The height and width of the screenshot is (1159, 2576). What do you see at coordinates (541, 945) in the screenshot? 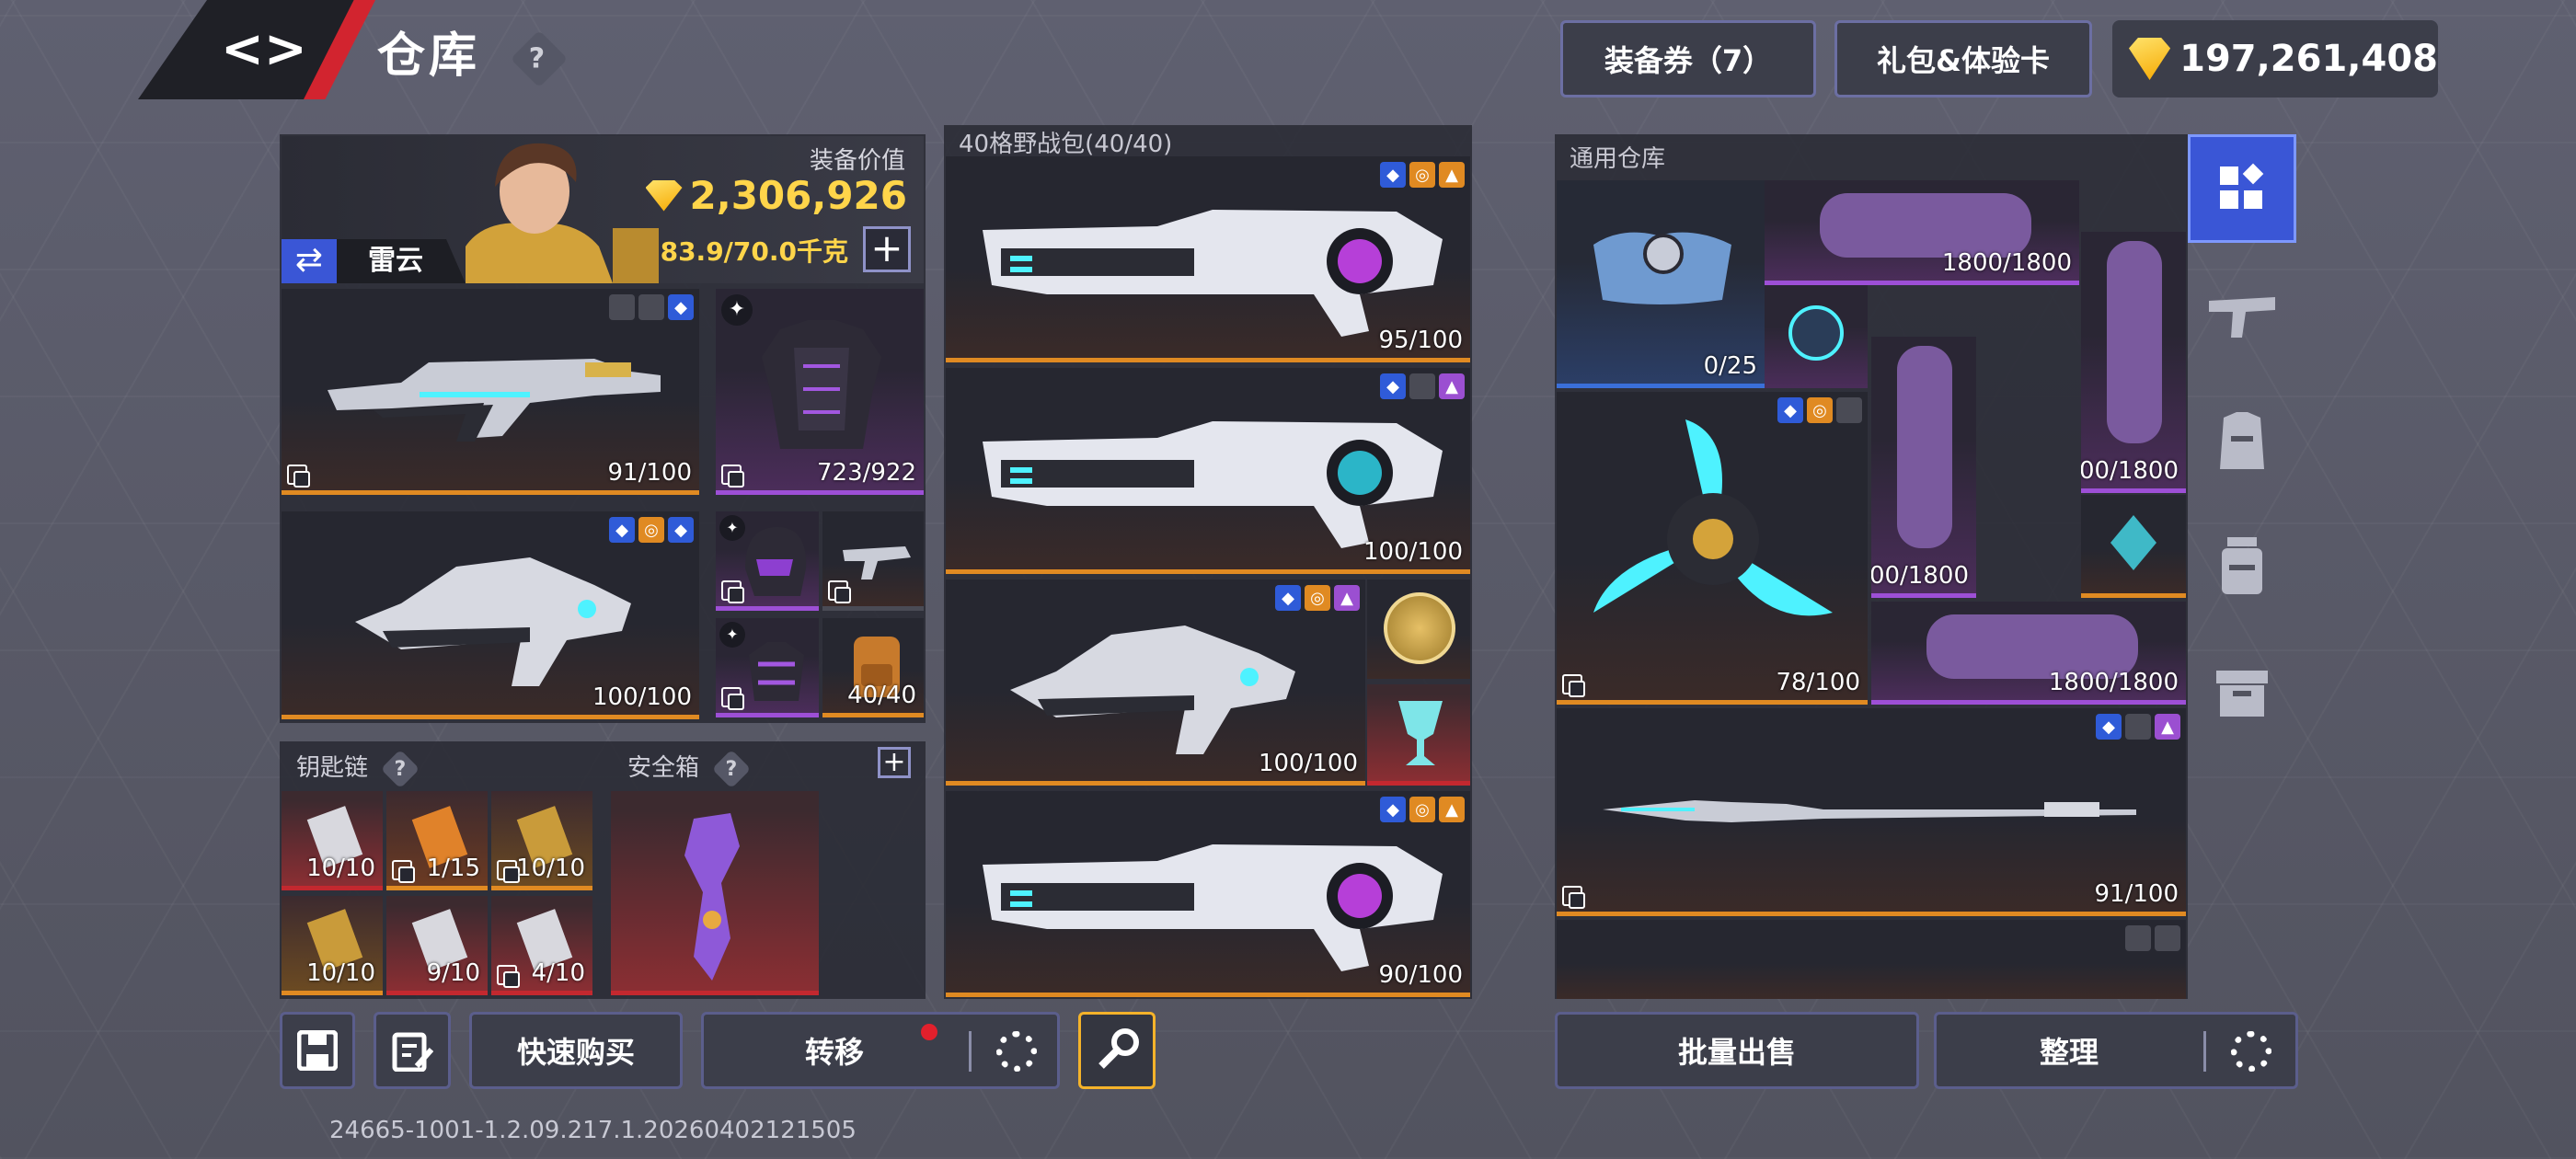
I see `key-slot: 4/10` at bounding box center [541, 945].